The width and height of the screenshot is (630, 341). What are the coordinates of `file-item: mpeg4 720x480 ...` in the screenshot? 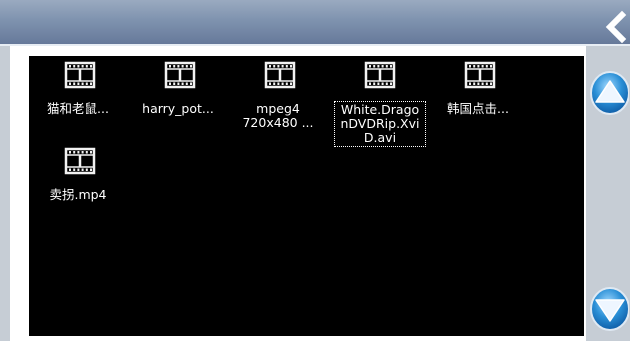 It's located at (278, 102).